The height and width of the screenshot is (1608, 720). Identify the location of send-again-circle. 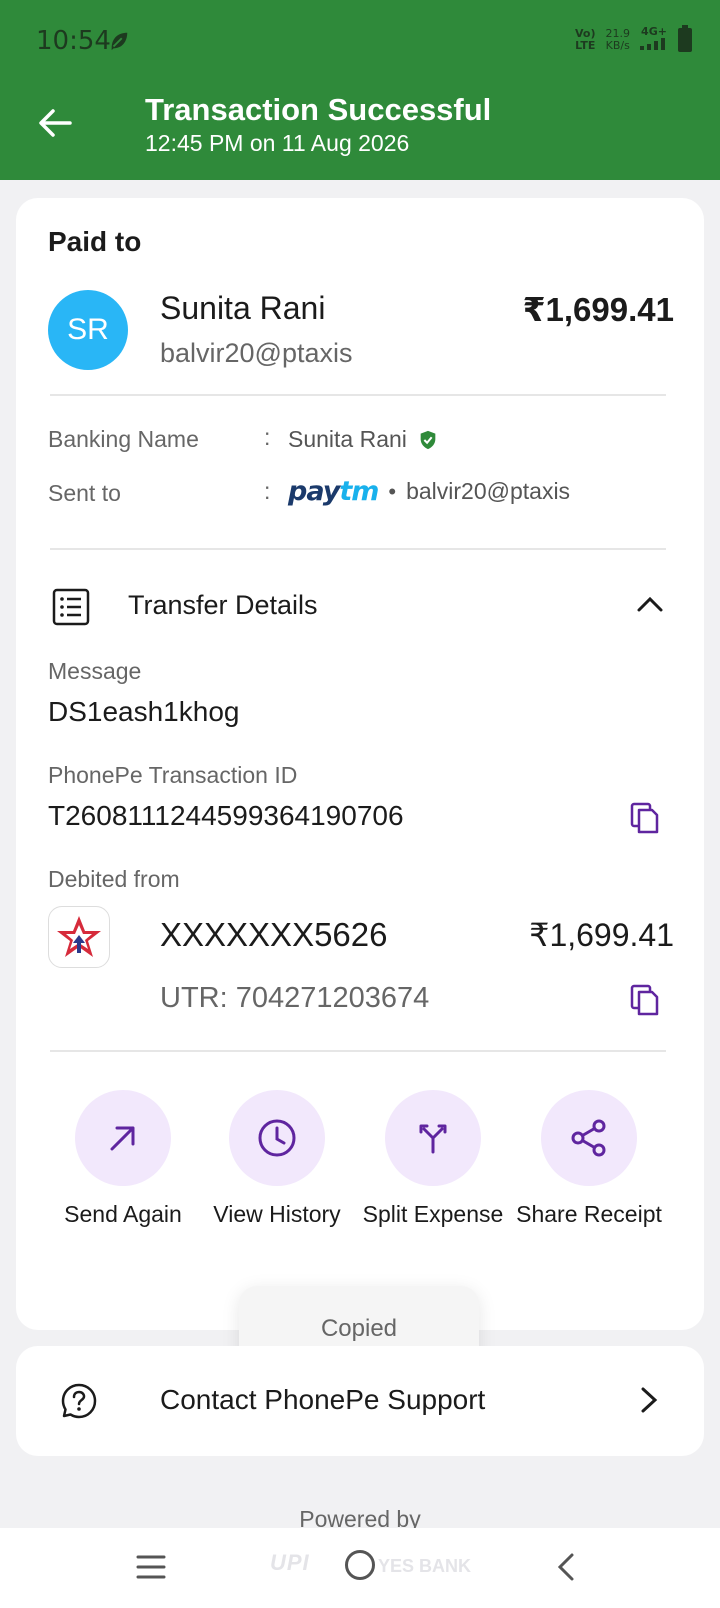
(123, 1138).